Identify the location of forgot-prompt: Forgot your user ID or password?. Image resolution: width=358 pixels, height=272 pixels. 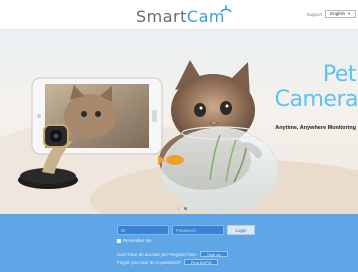
(149, 262).